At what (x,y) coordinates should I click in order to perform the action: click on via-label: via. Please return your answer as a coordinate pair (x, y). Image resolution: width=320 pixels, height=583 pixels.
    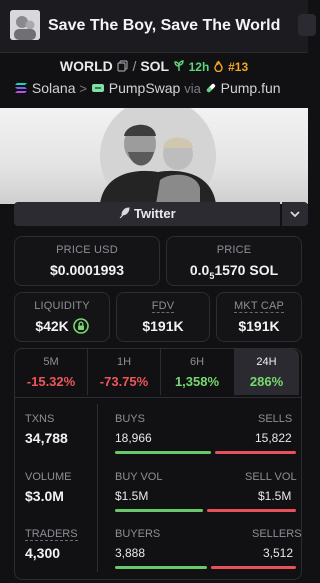
    Looking at the image, I should click on (192, 88).